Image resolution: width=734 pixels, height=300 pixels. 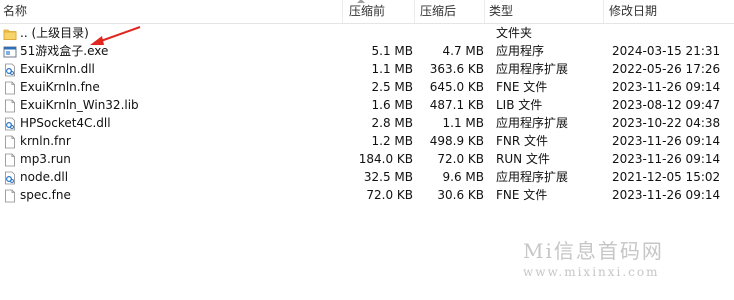 What do you see at coordinates (463, 177) in the screenshot?
I see `compressed-after-size: 9.6 MB` at bounding box center [463, 177].